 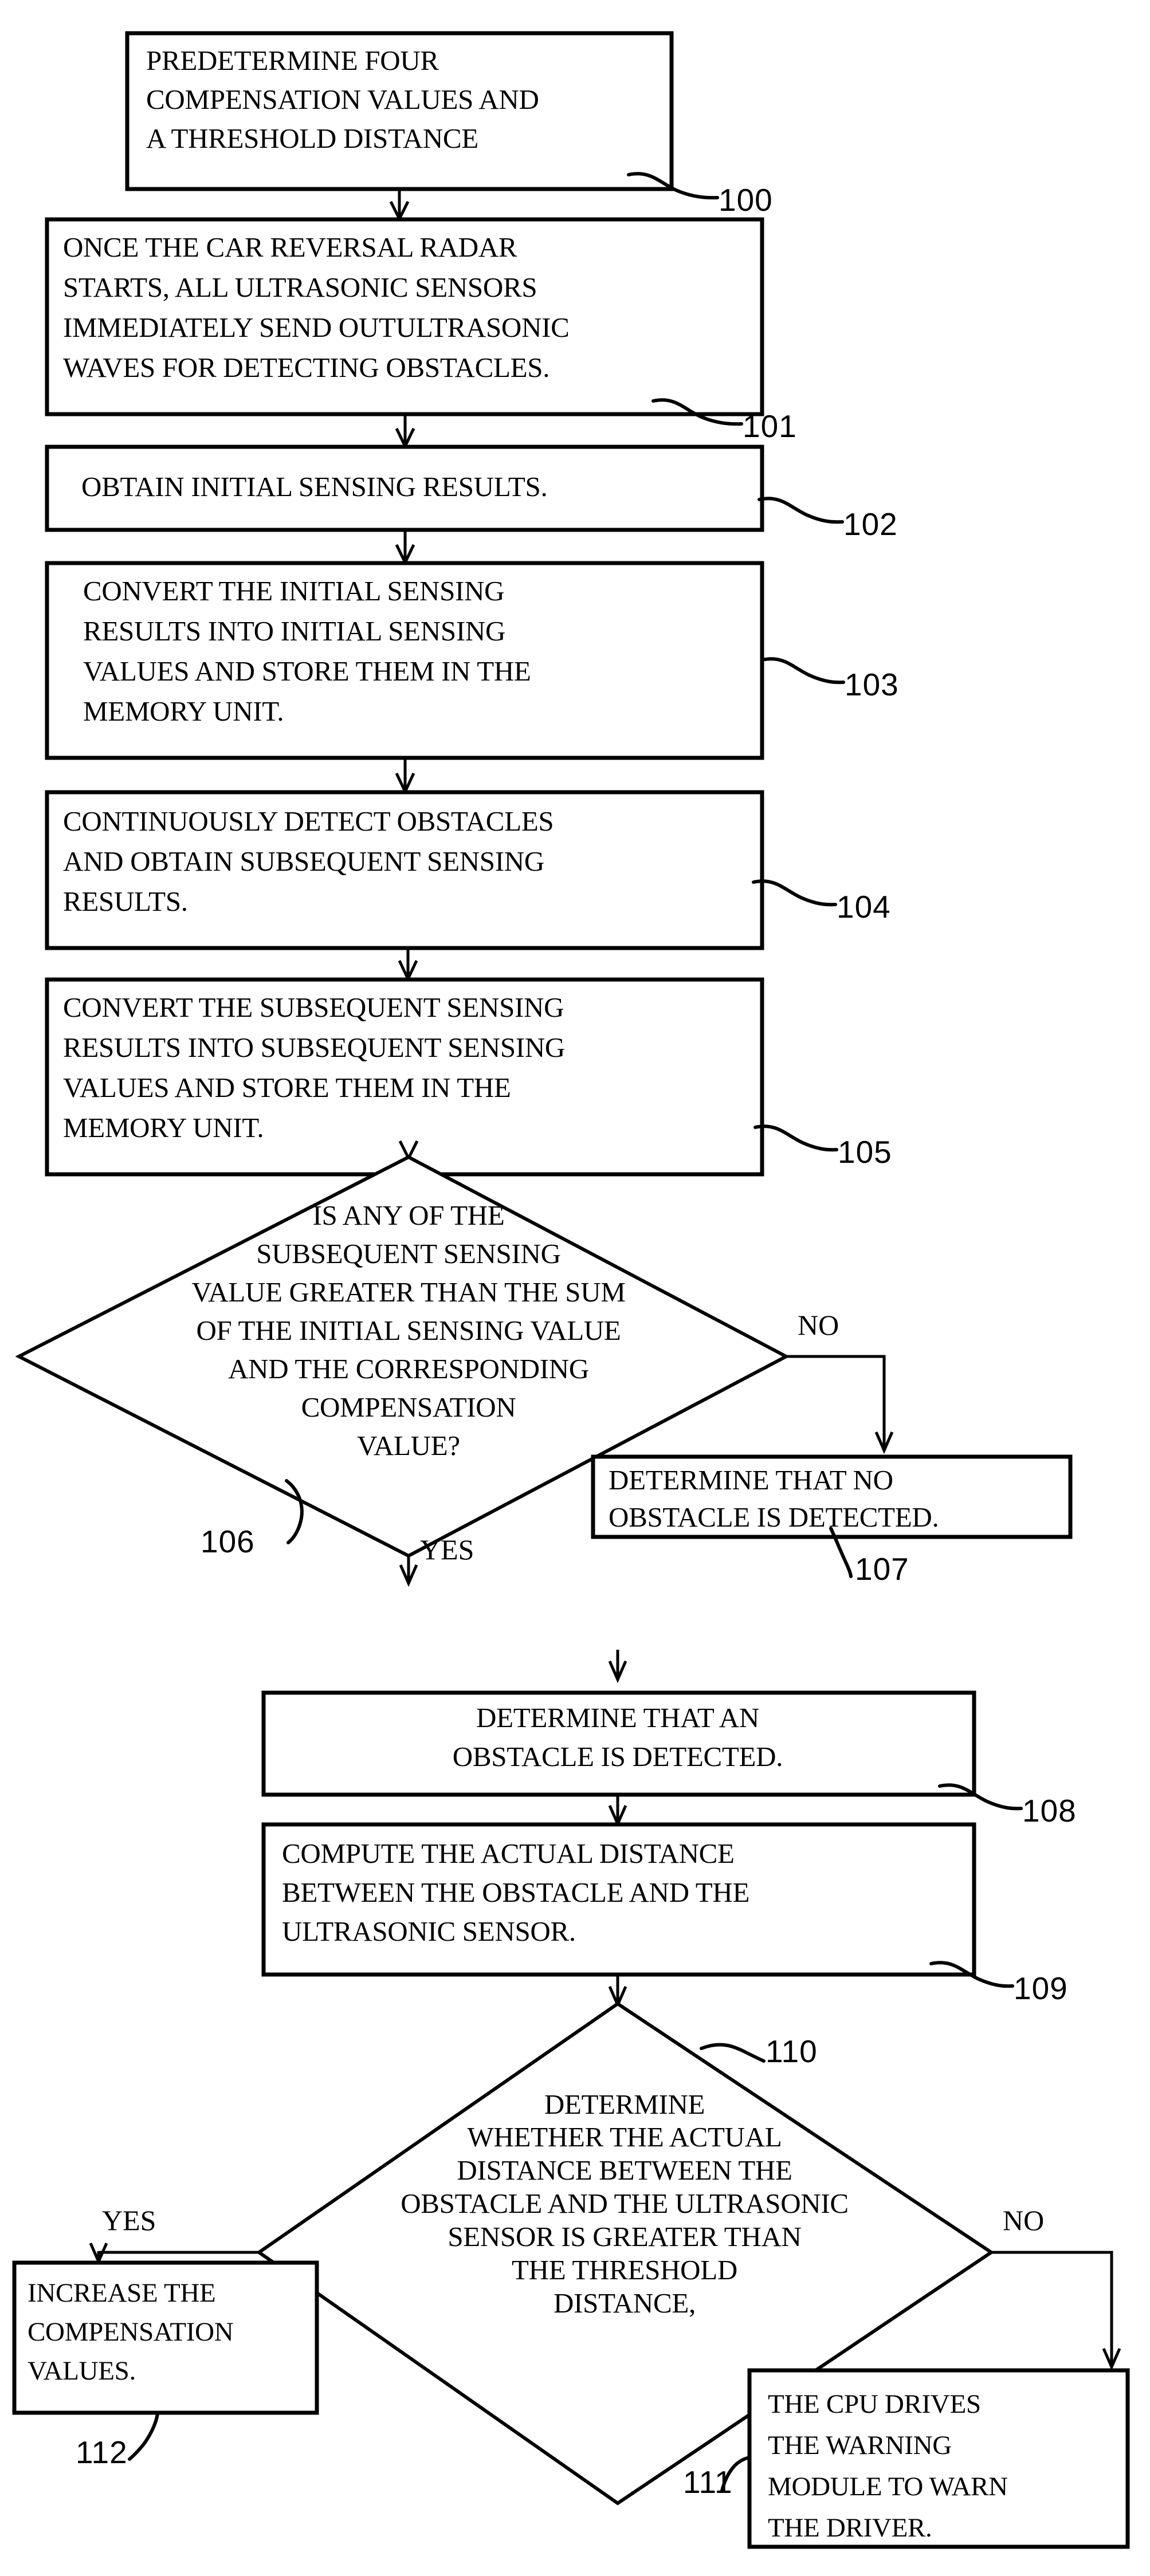 I want to click on node-112-leader, so click(x=144, y=2436).